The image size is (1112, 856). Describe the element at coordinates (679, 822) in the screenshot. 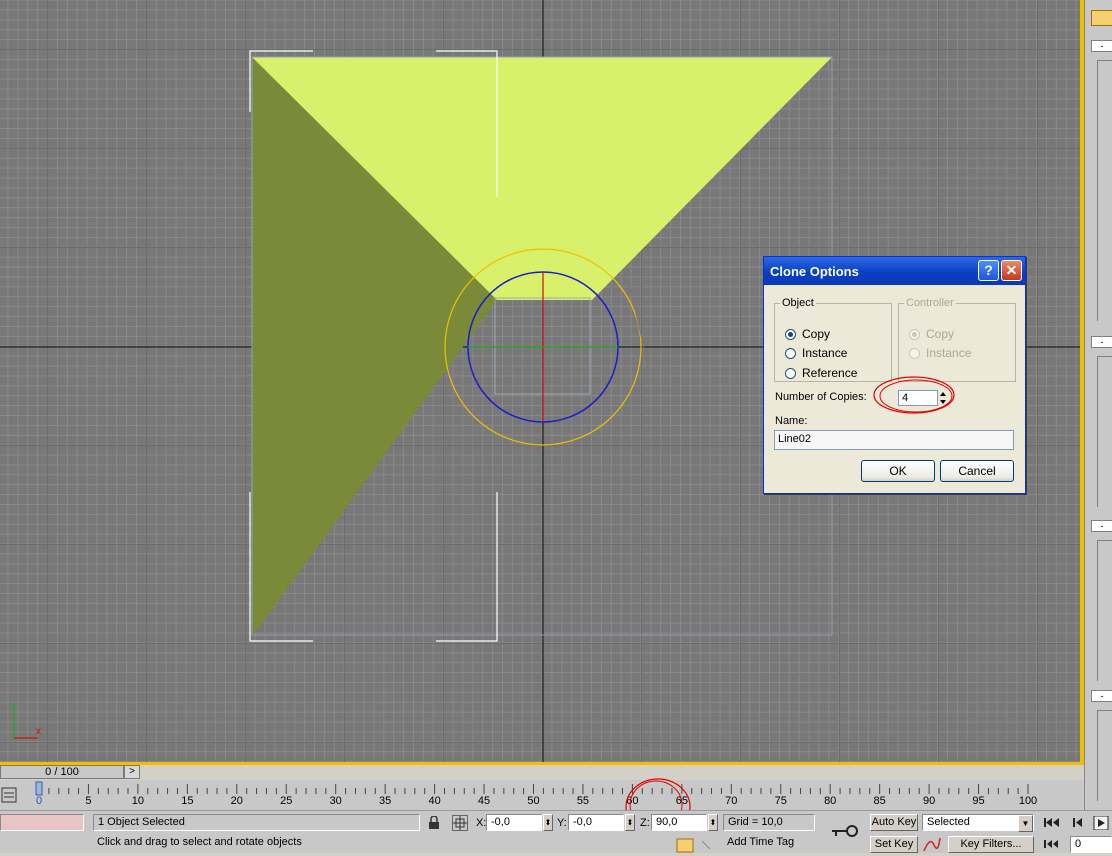

I see `z-coord-input: 90,0` at that location.